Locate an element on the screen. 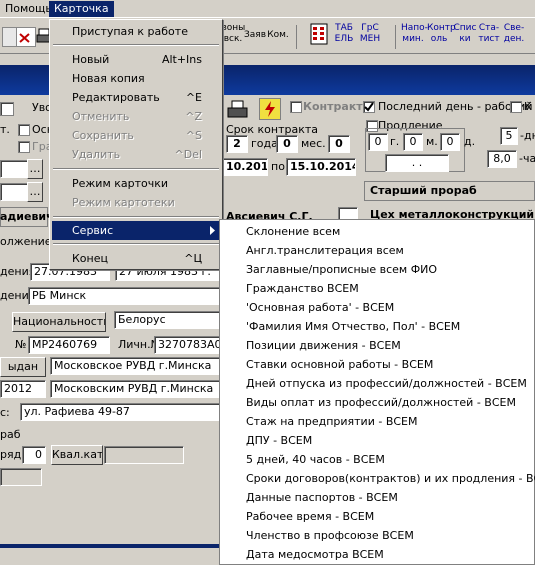 This screenshot has height=565, width=535. prolong-y-field: 0 is located at coordinates (378, 142).